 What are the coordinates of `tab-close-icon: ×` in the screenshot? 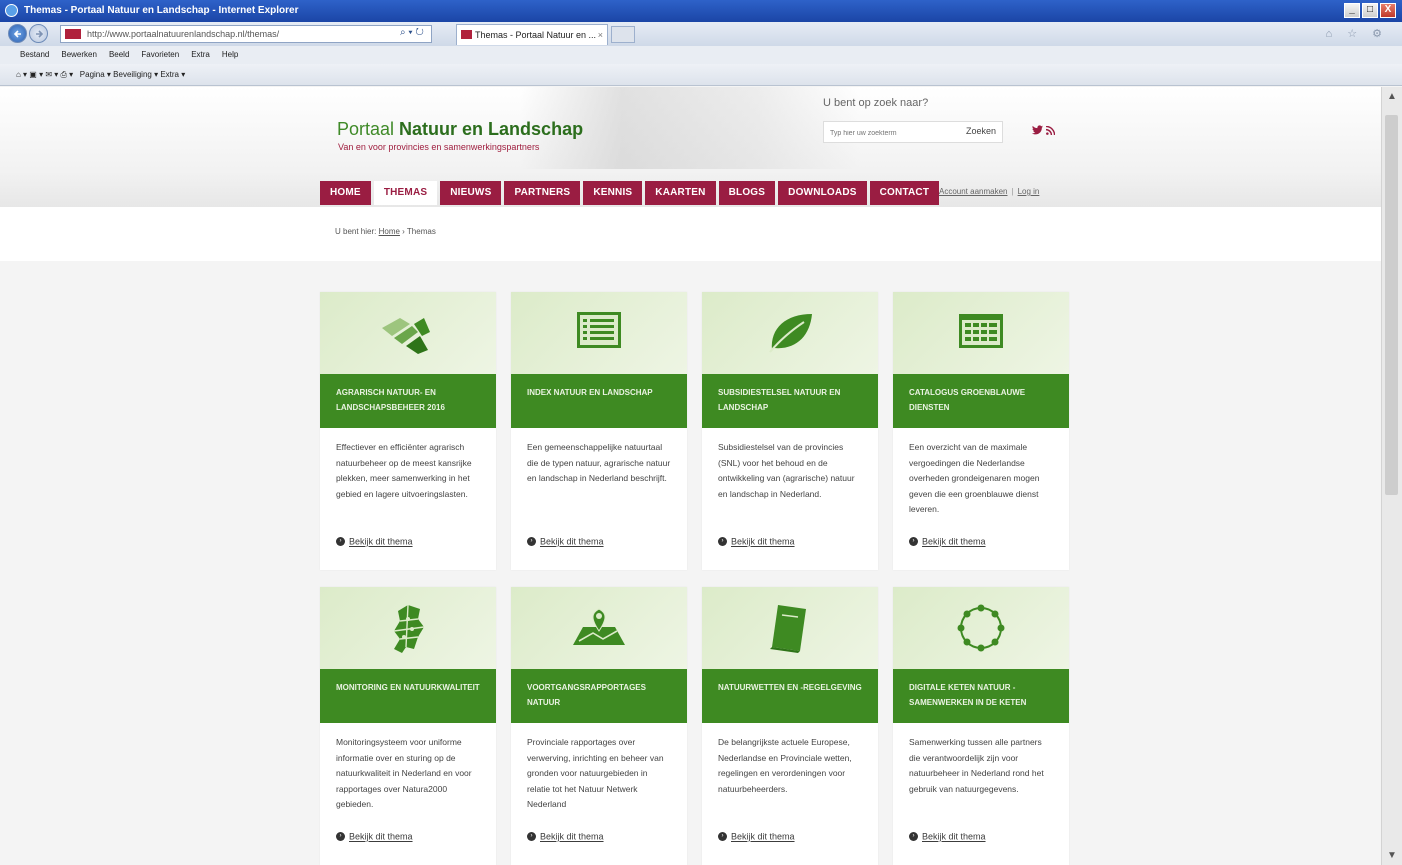 It's located at (600, 35).